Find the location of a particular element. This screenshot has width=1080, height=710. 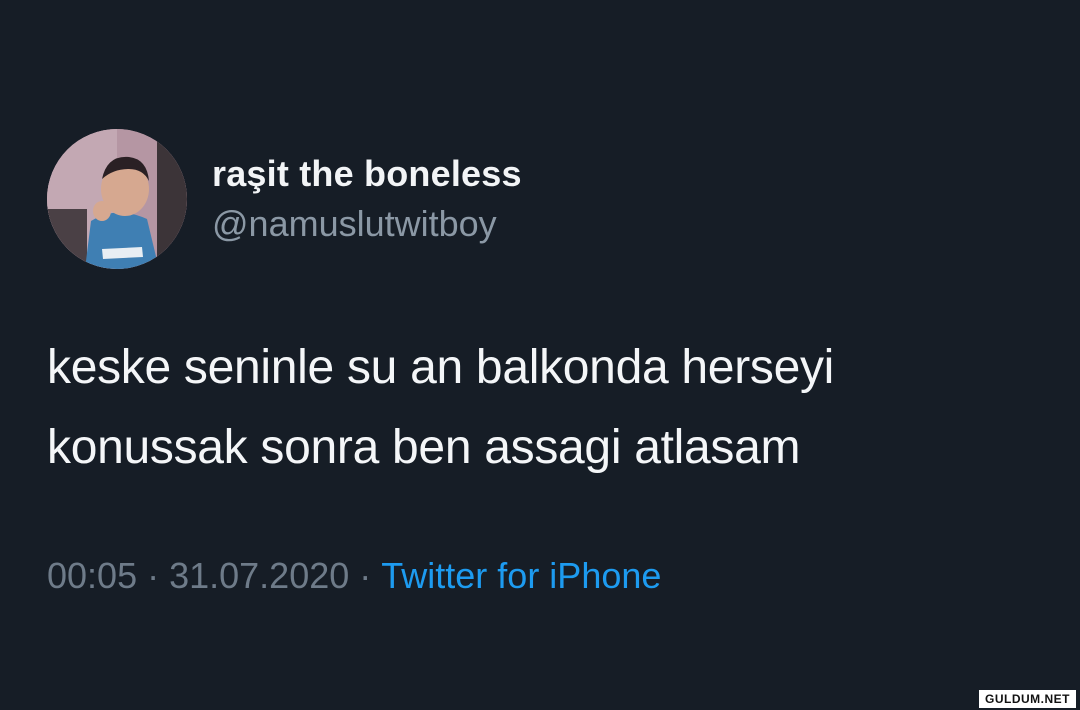

avatar is located at coordinates (117, 199).